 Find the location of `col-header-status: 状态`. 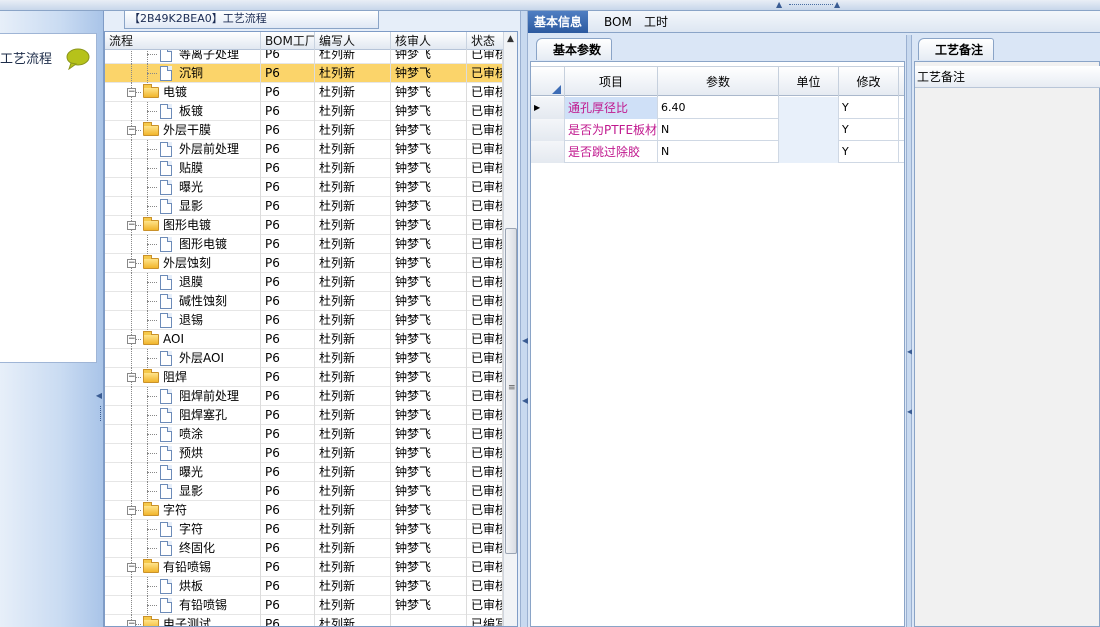

col-header-status: 状态 is located at coordinates (485, 41).